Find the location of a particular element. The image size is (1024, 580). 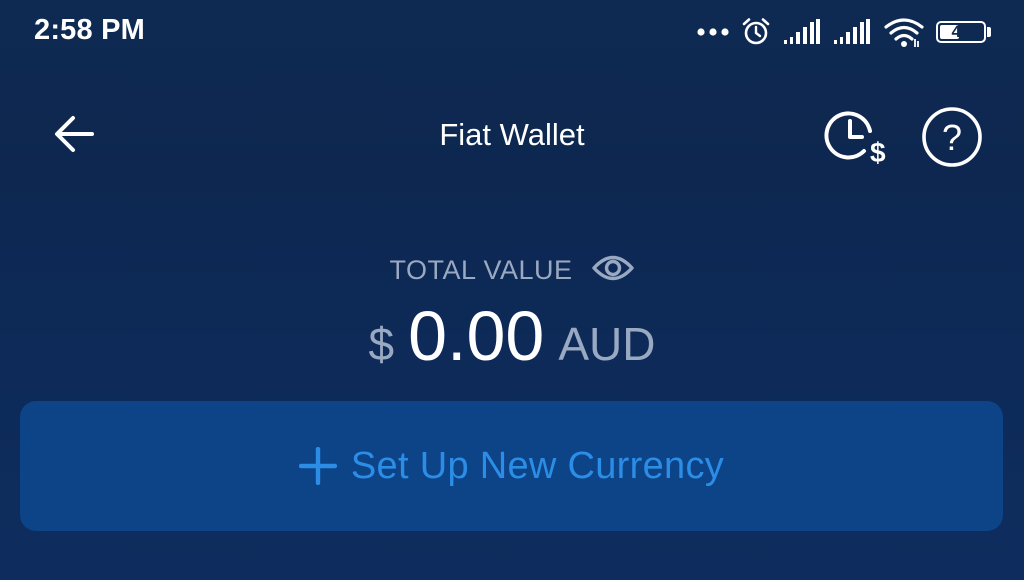

total-value-label: TOTAL VALUE is located at coordinates (481, 269).